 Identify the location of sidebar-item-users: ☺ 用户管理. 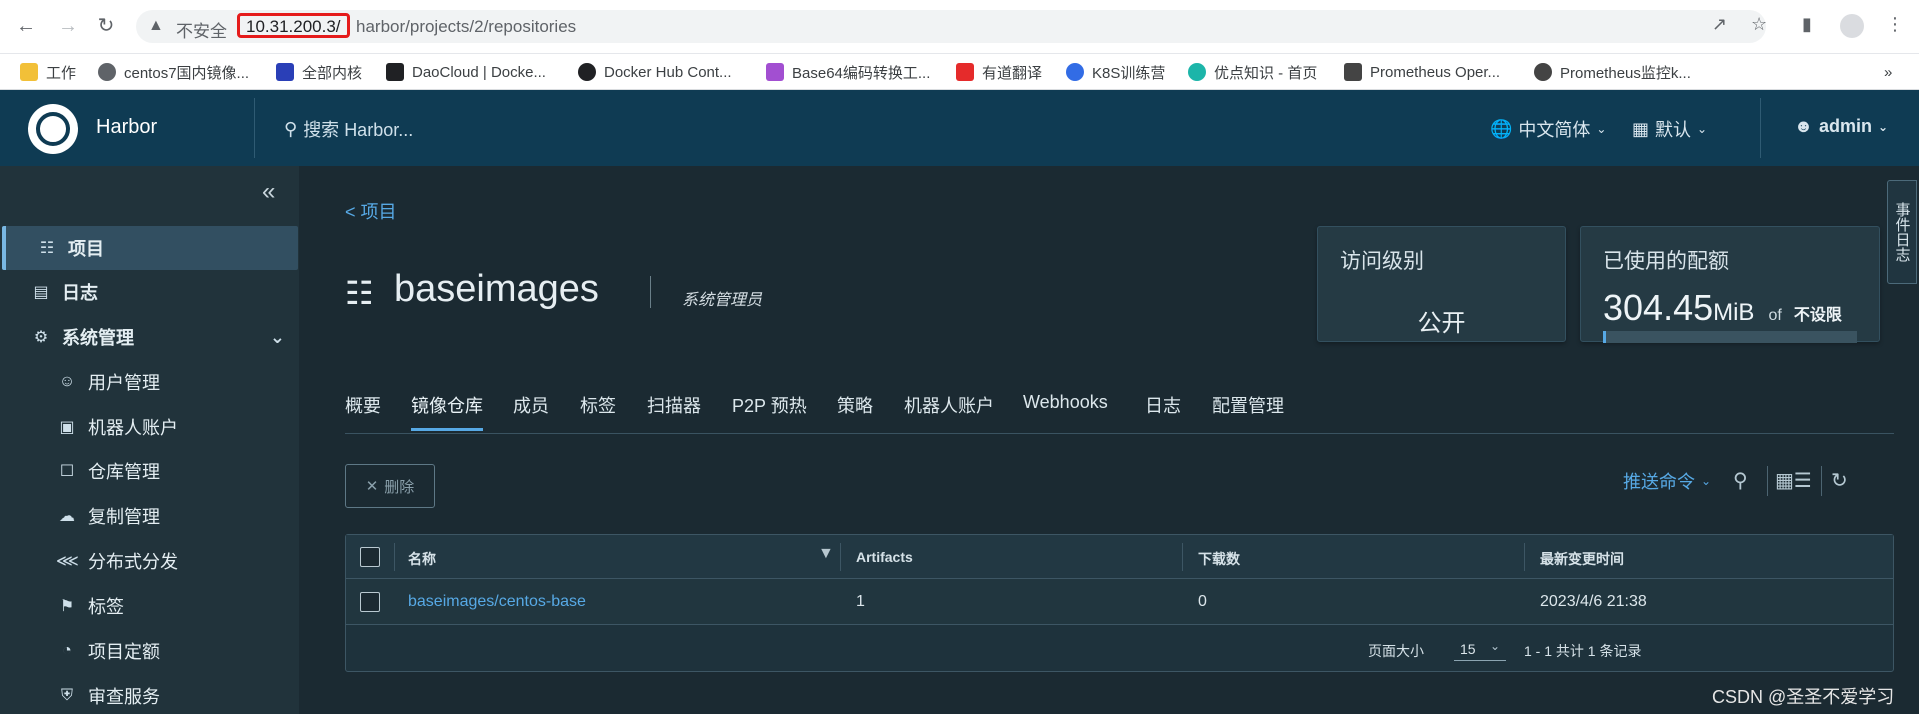
(149, 382).